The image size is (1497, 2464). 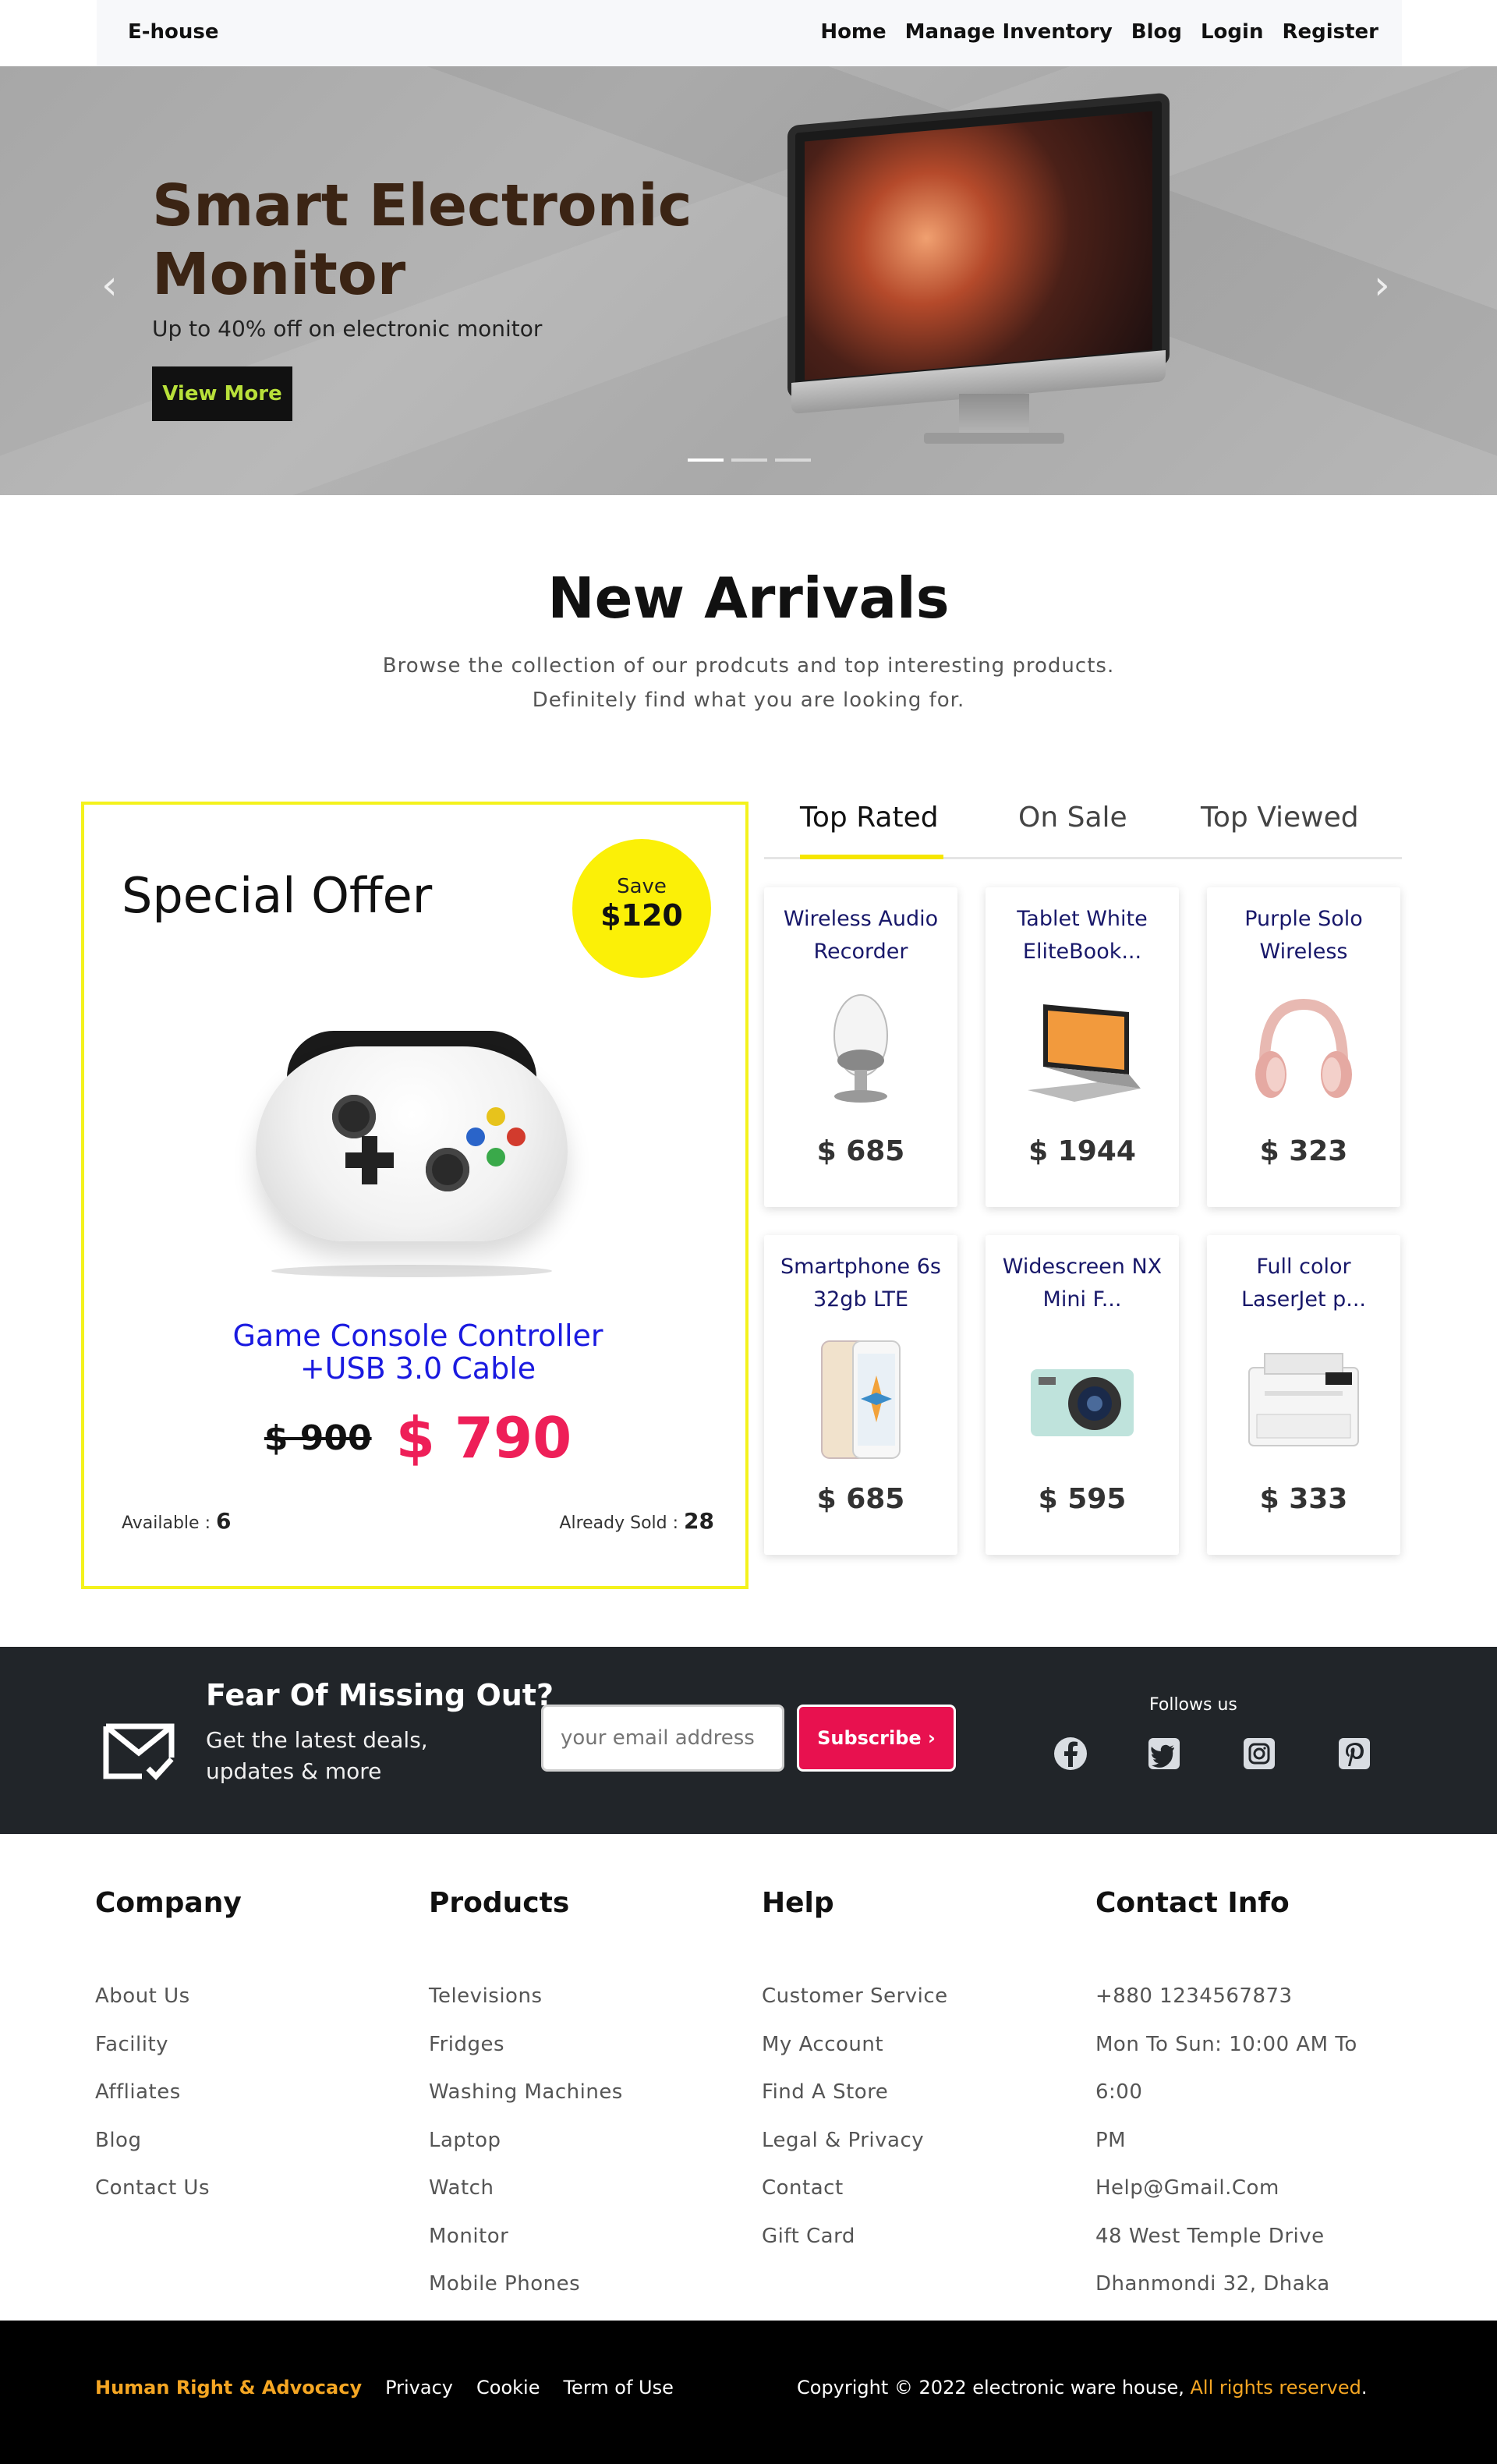 I want to click on old-price: $ 900, so click(x=318, y=1438).